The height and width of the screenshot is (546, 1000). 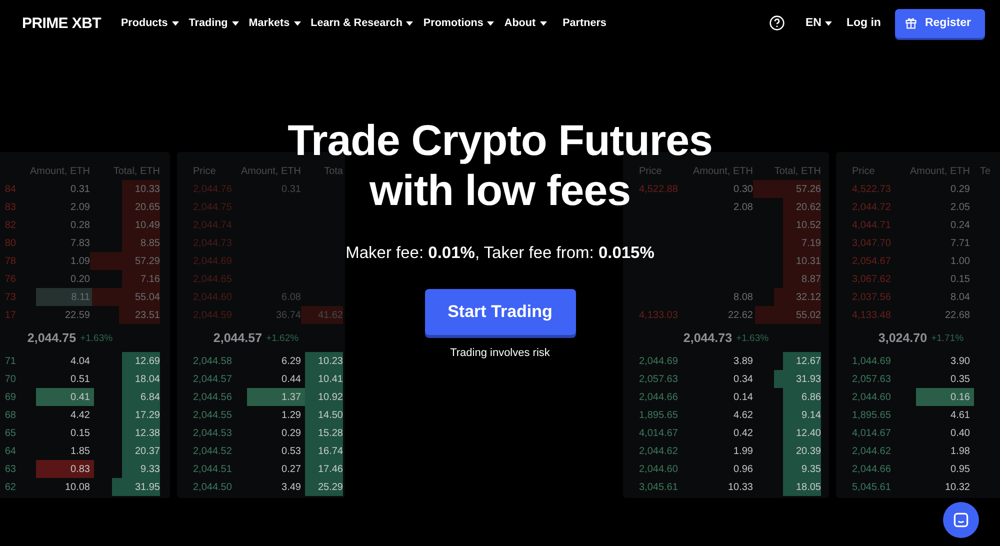 What do you see at coordinates (80, 415) in the screenshot?
I see `amount: 4.42` at bounding box center [80, 415].